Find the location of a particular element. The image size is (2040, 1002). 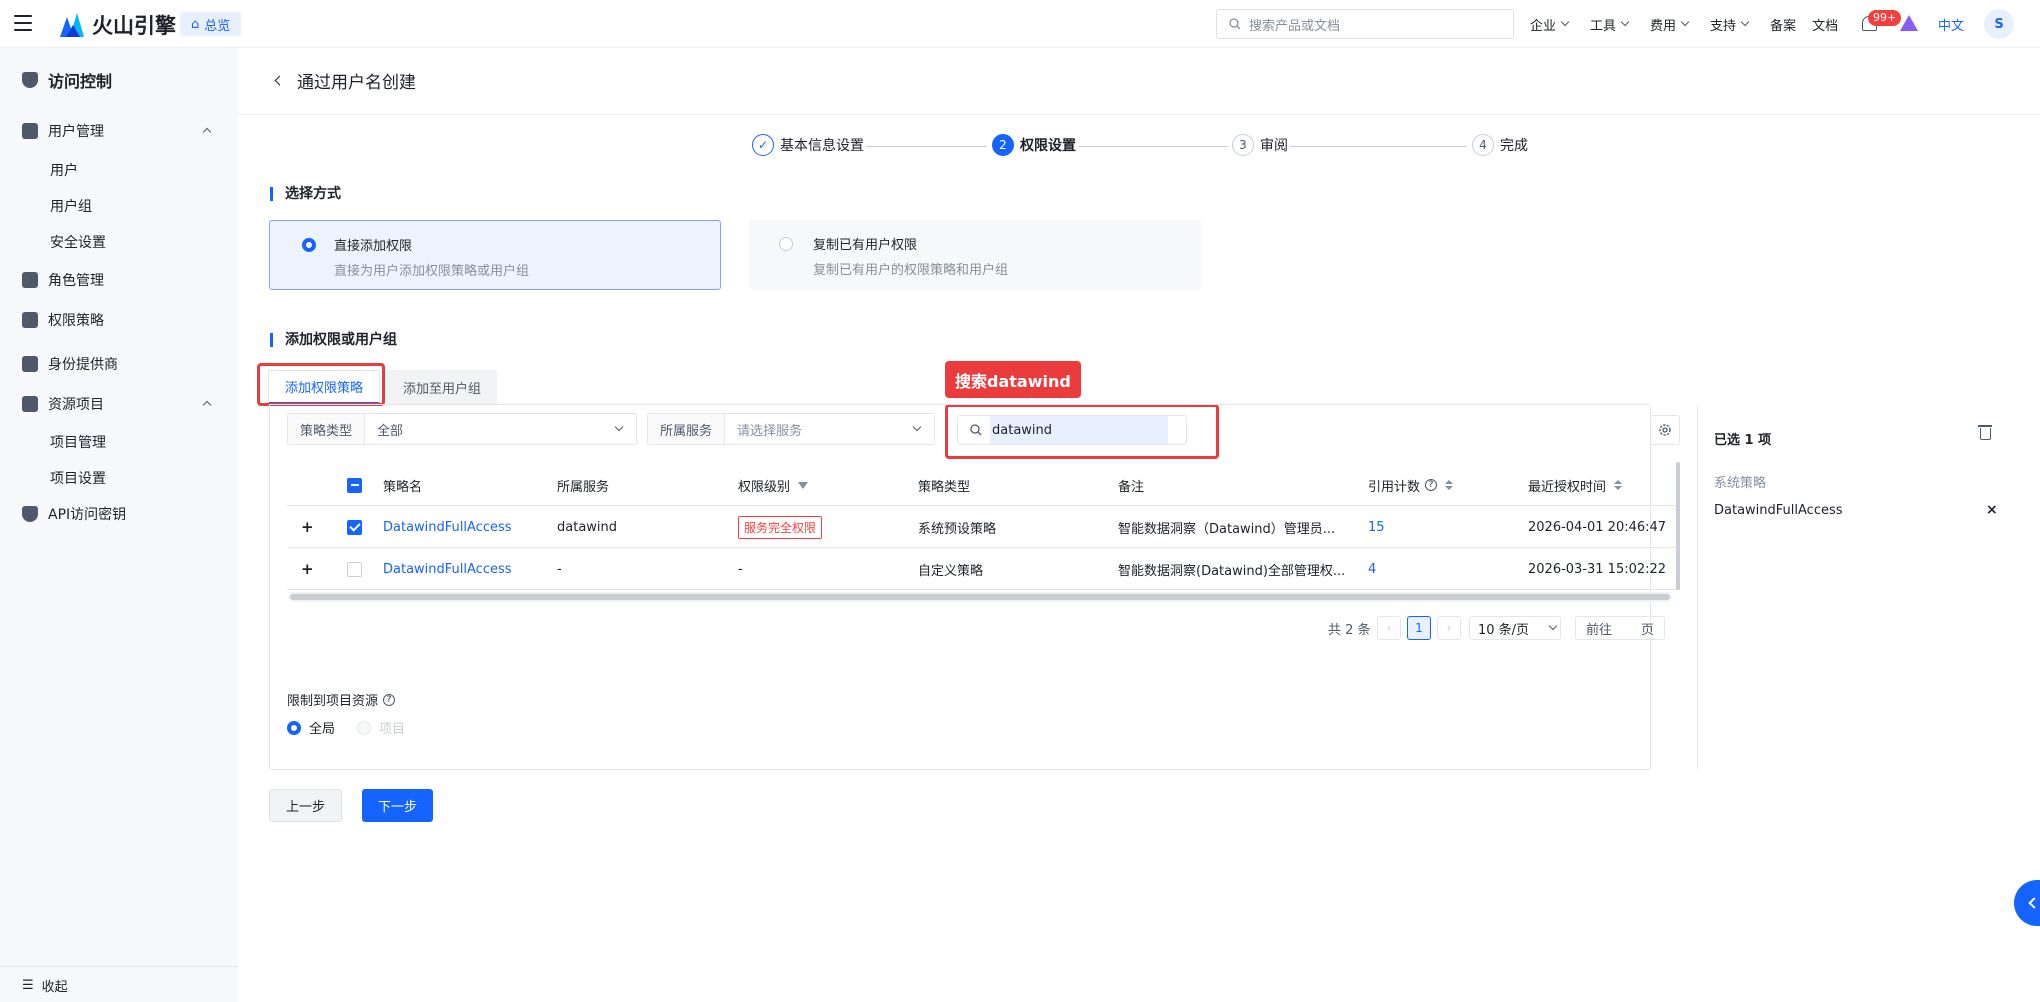

sidebar-item-identity-providers: 身份提供商 is located at coordinates (70, 364).